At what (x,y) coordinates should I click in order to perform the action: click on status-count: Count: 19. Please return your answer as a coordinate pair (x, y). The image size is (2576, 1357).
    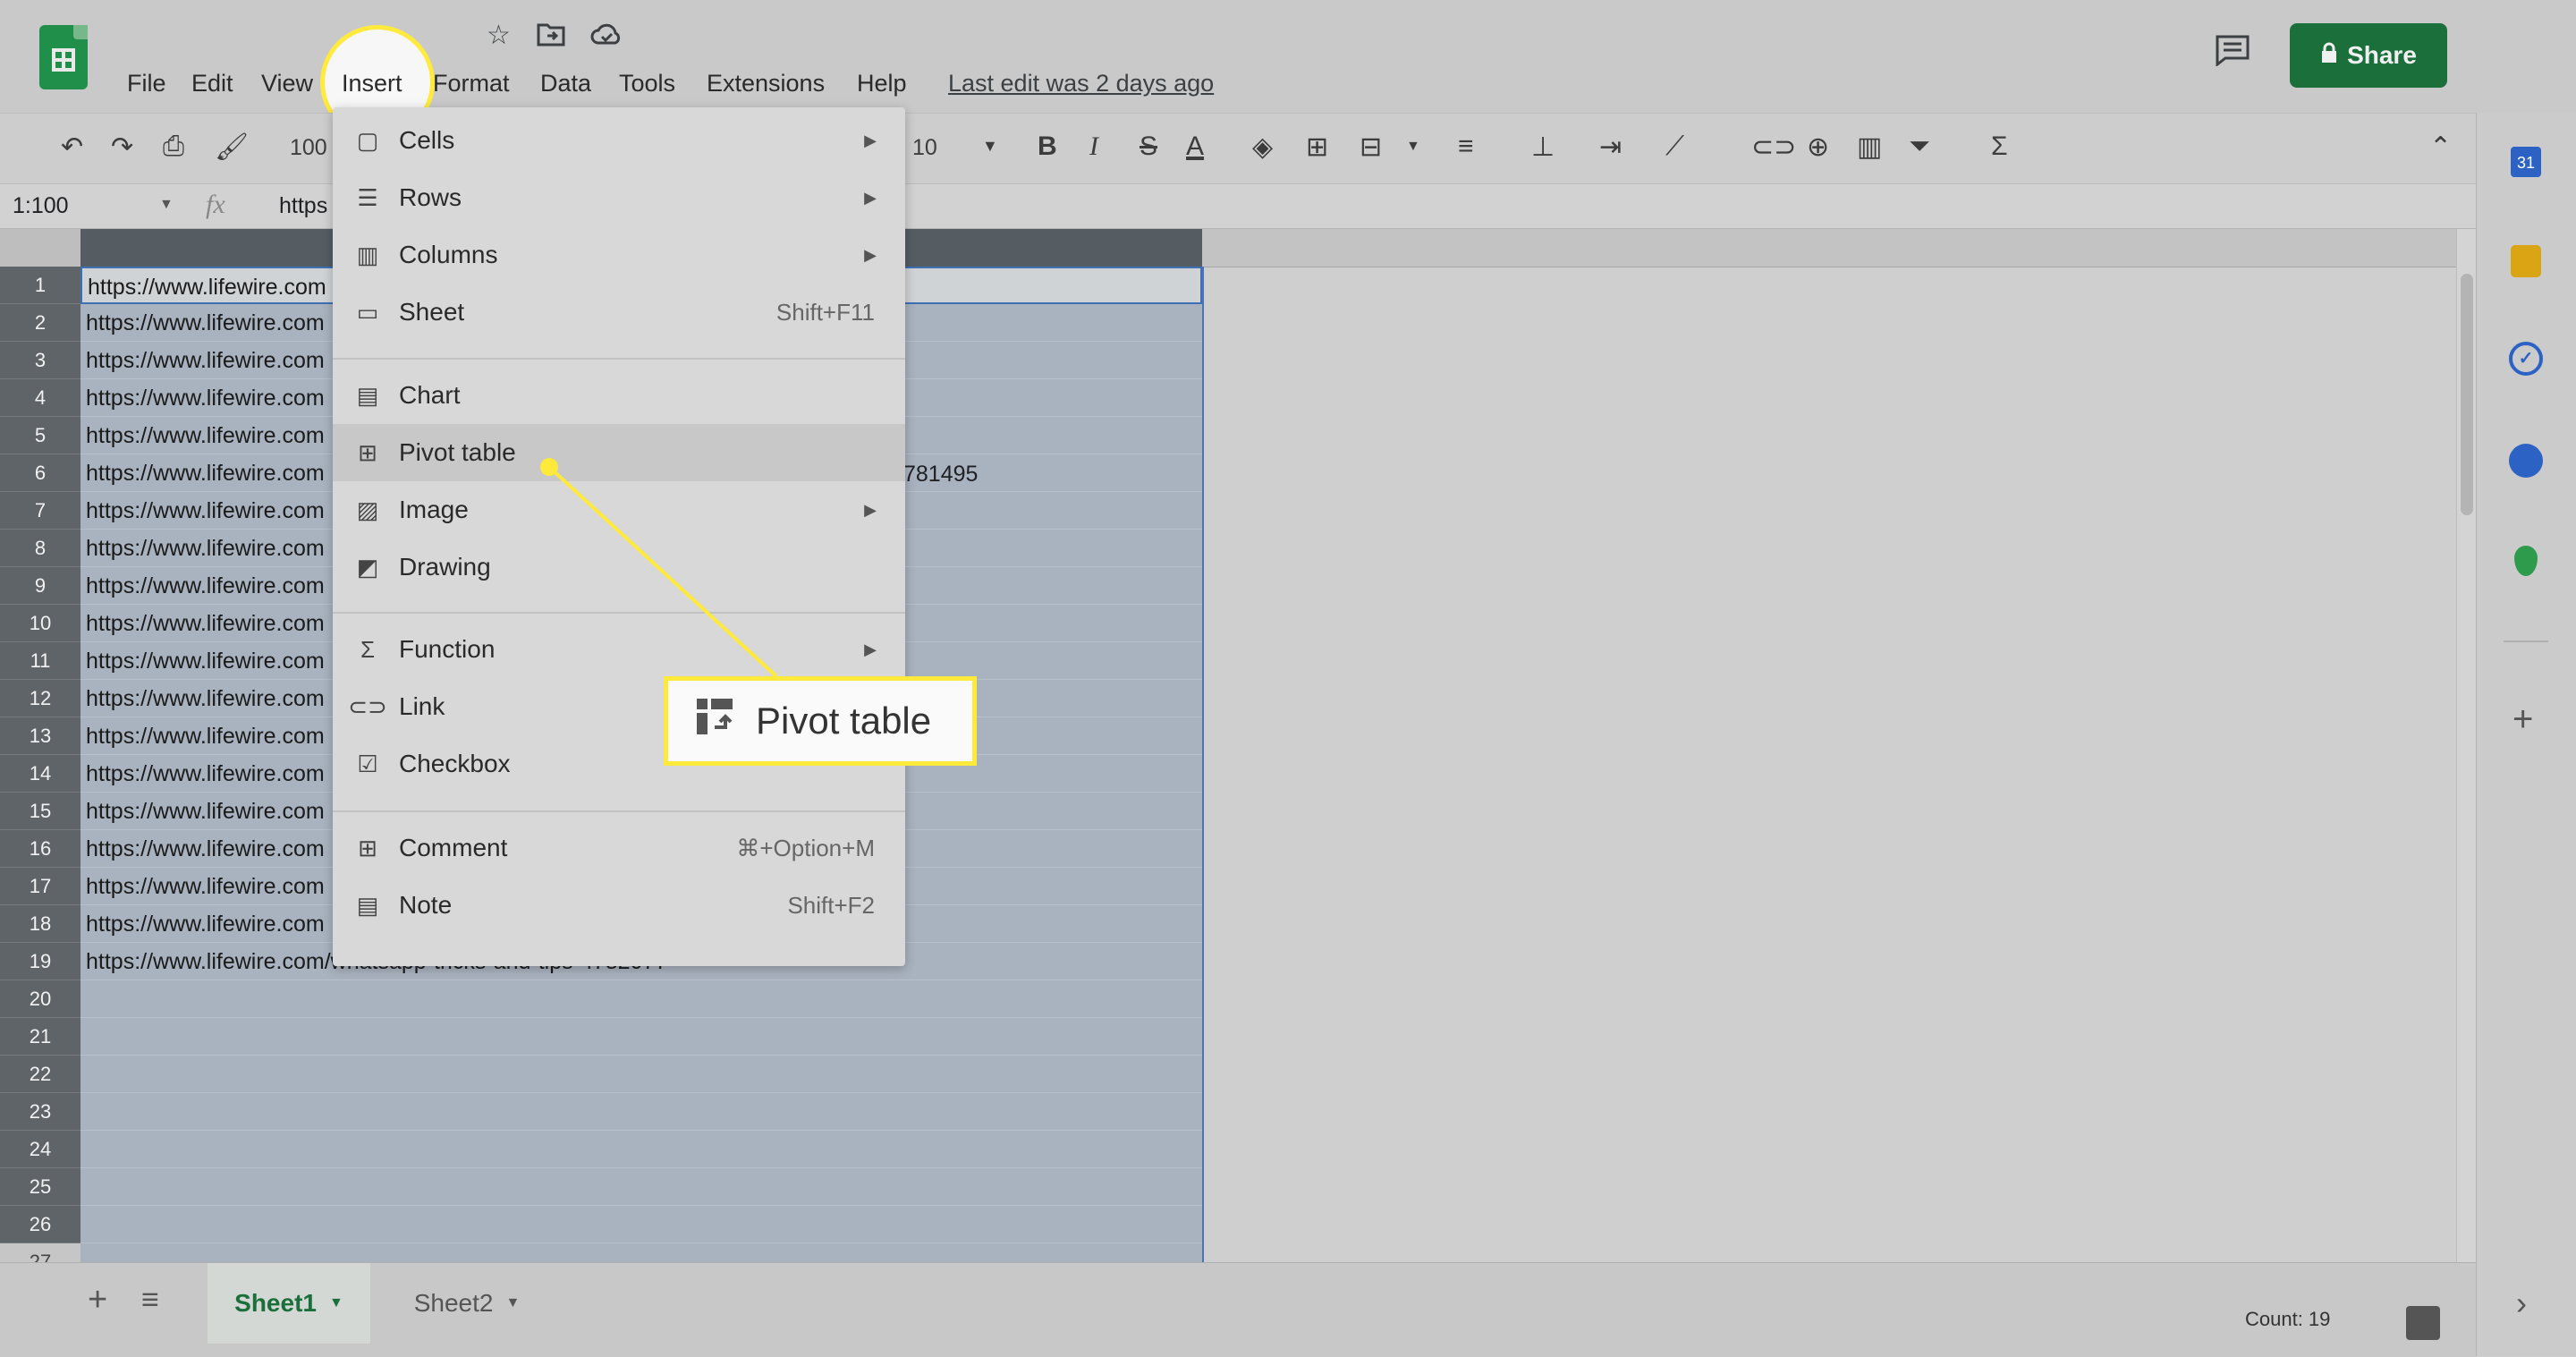
    Looking at the image, I should click on (2287, 1319).